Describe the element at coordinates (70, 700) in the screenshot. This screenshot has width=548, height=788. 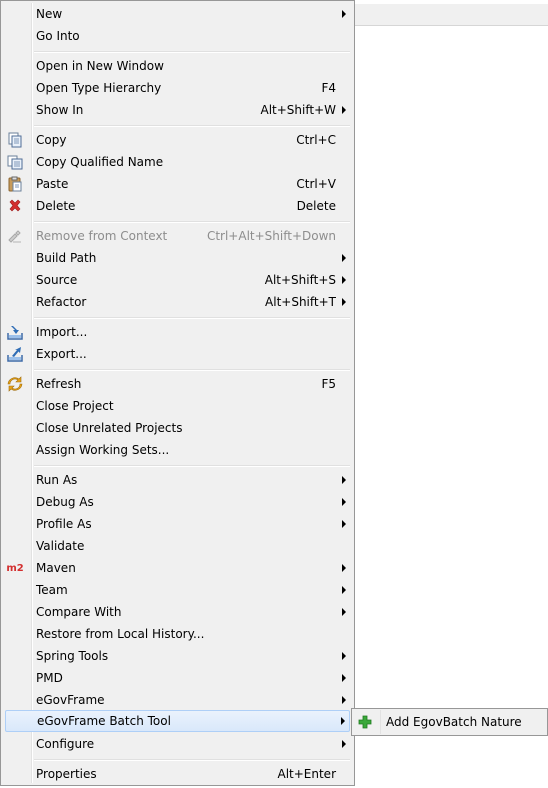
I see `menu-item-label: eGovFrame` at that location.